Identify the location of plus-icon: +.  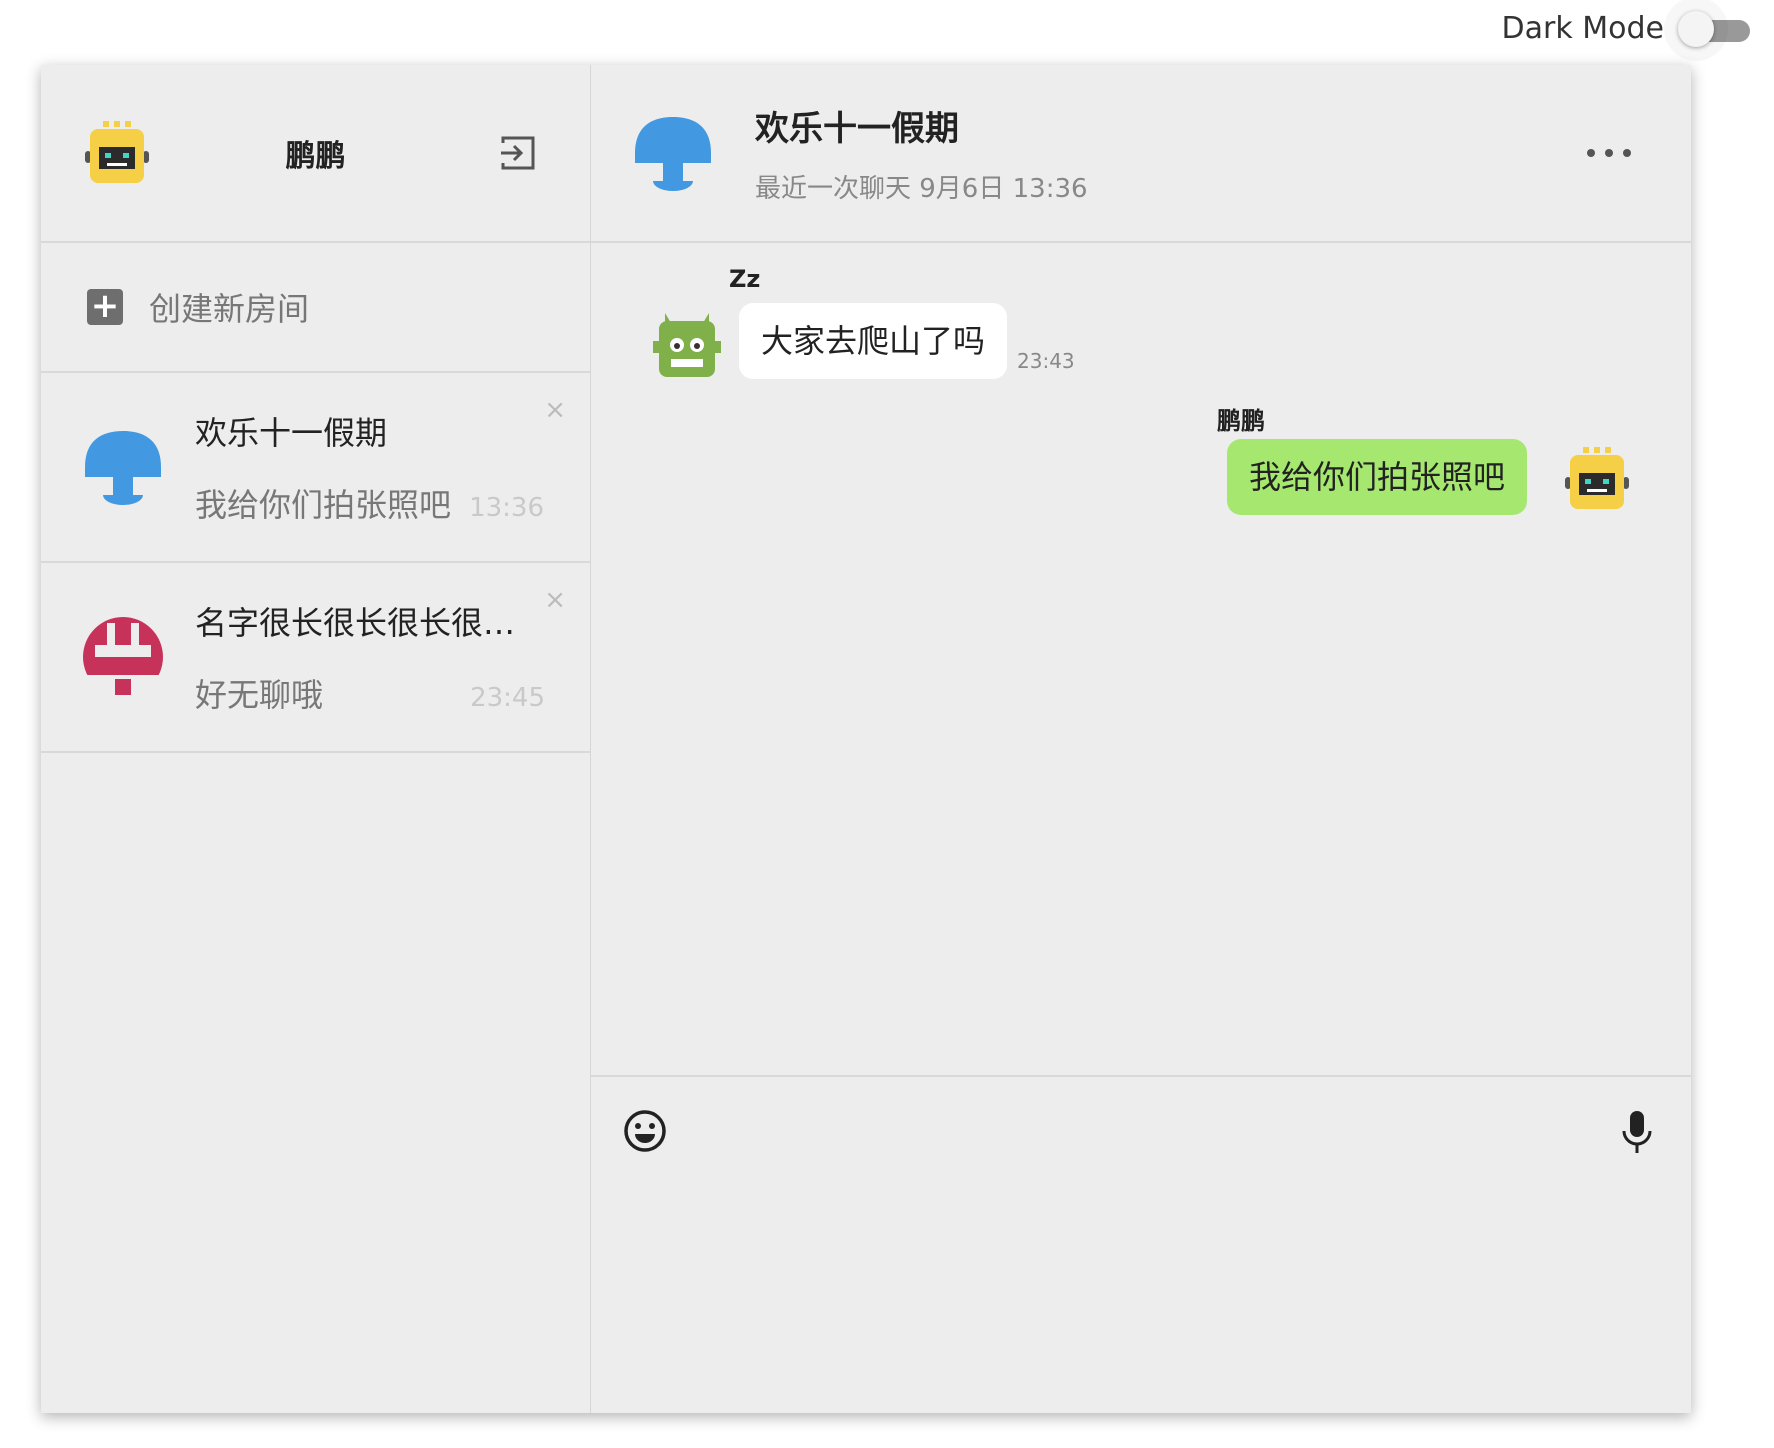
(105, 307).